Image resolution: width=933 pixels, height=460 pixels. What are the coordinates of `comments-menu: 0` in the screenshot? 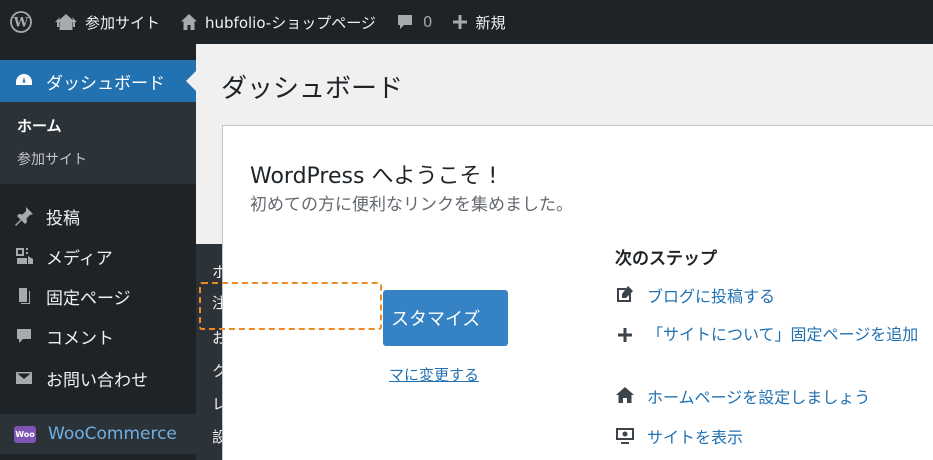 It's located at (414, 22).